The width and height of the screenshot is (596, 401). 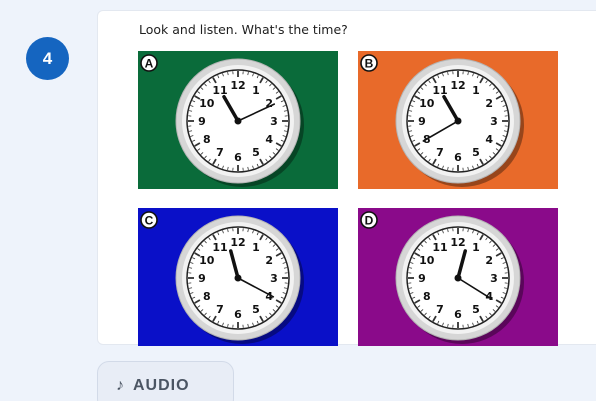 I want to click on option-b-letter-badge: B, so click(x=369, y=63).